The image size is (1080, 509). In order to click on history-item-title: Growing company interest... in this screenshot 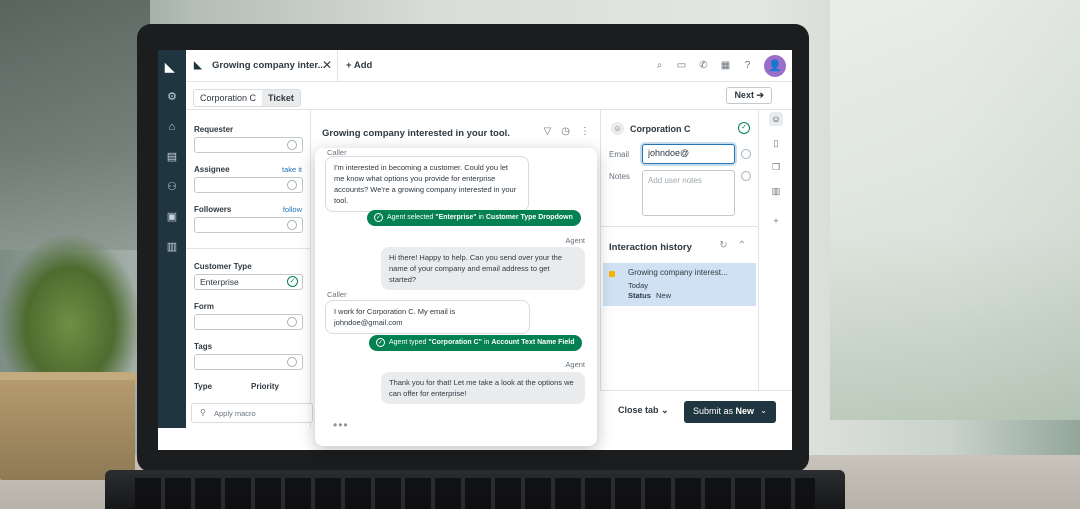, I will do `click(678, 272)`.